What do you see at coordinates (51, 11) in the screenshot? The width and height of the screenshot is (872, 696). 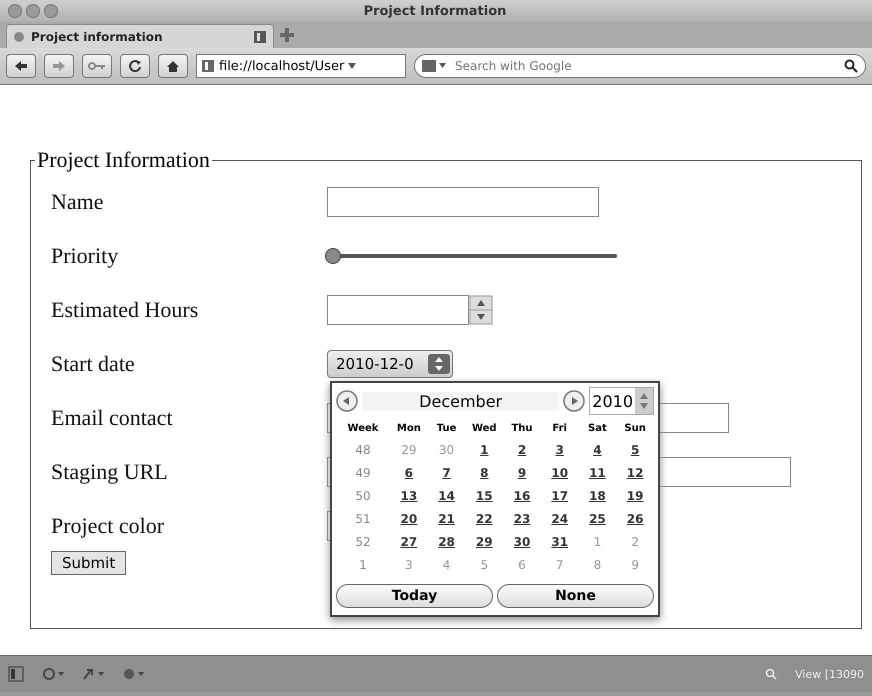 I see `zoom-window-button` at bounding box center [51, 11].